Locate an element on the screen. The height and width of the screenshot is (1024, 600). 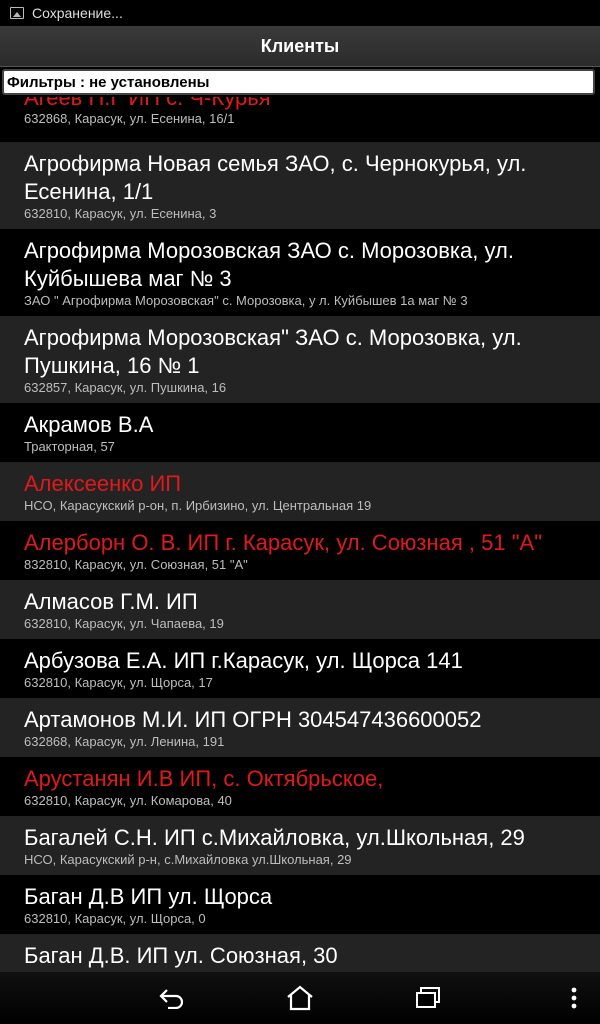
recents-icon is located at coordinates (428, 997).